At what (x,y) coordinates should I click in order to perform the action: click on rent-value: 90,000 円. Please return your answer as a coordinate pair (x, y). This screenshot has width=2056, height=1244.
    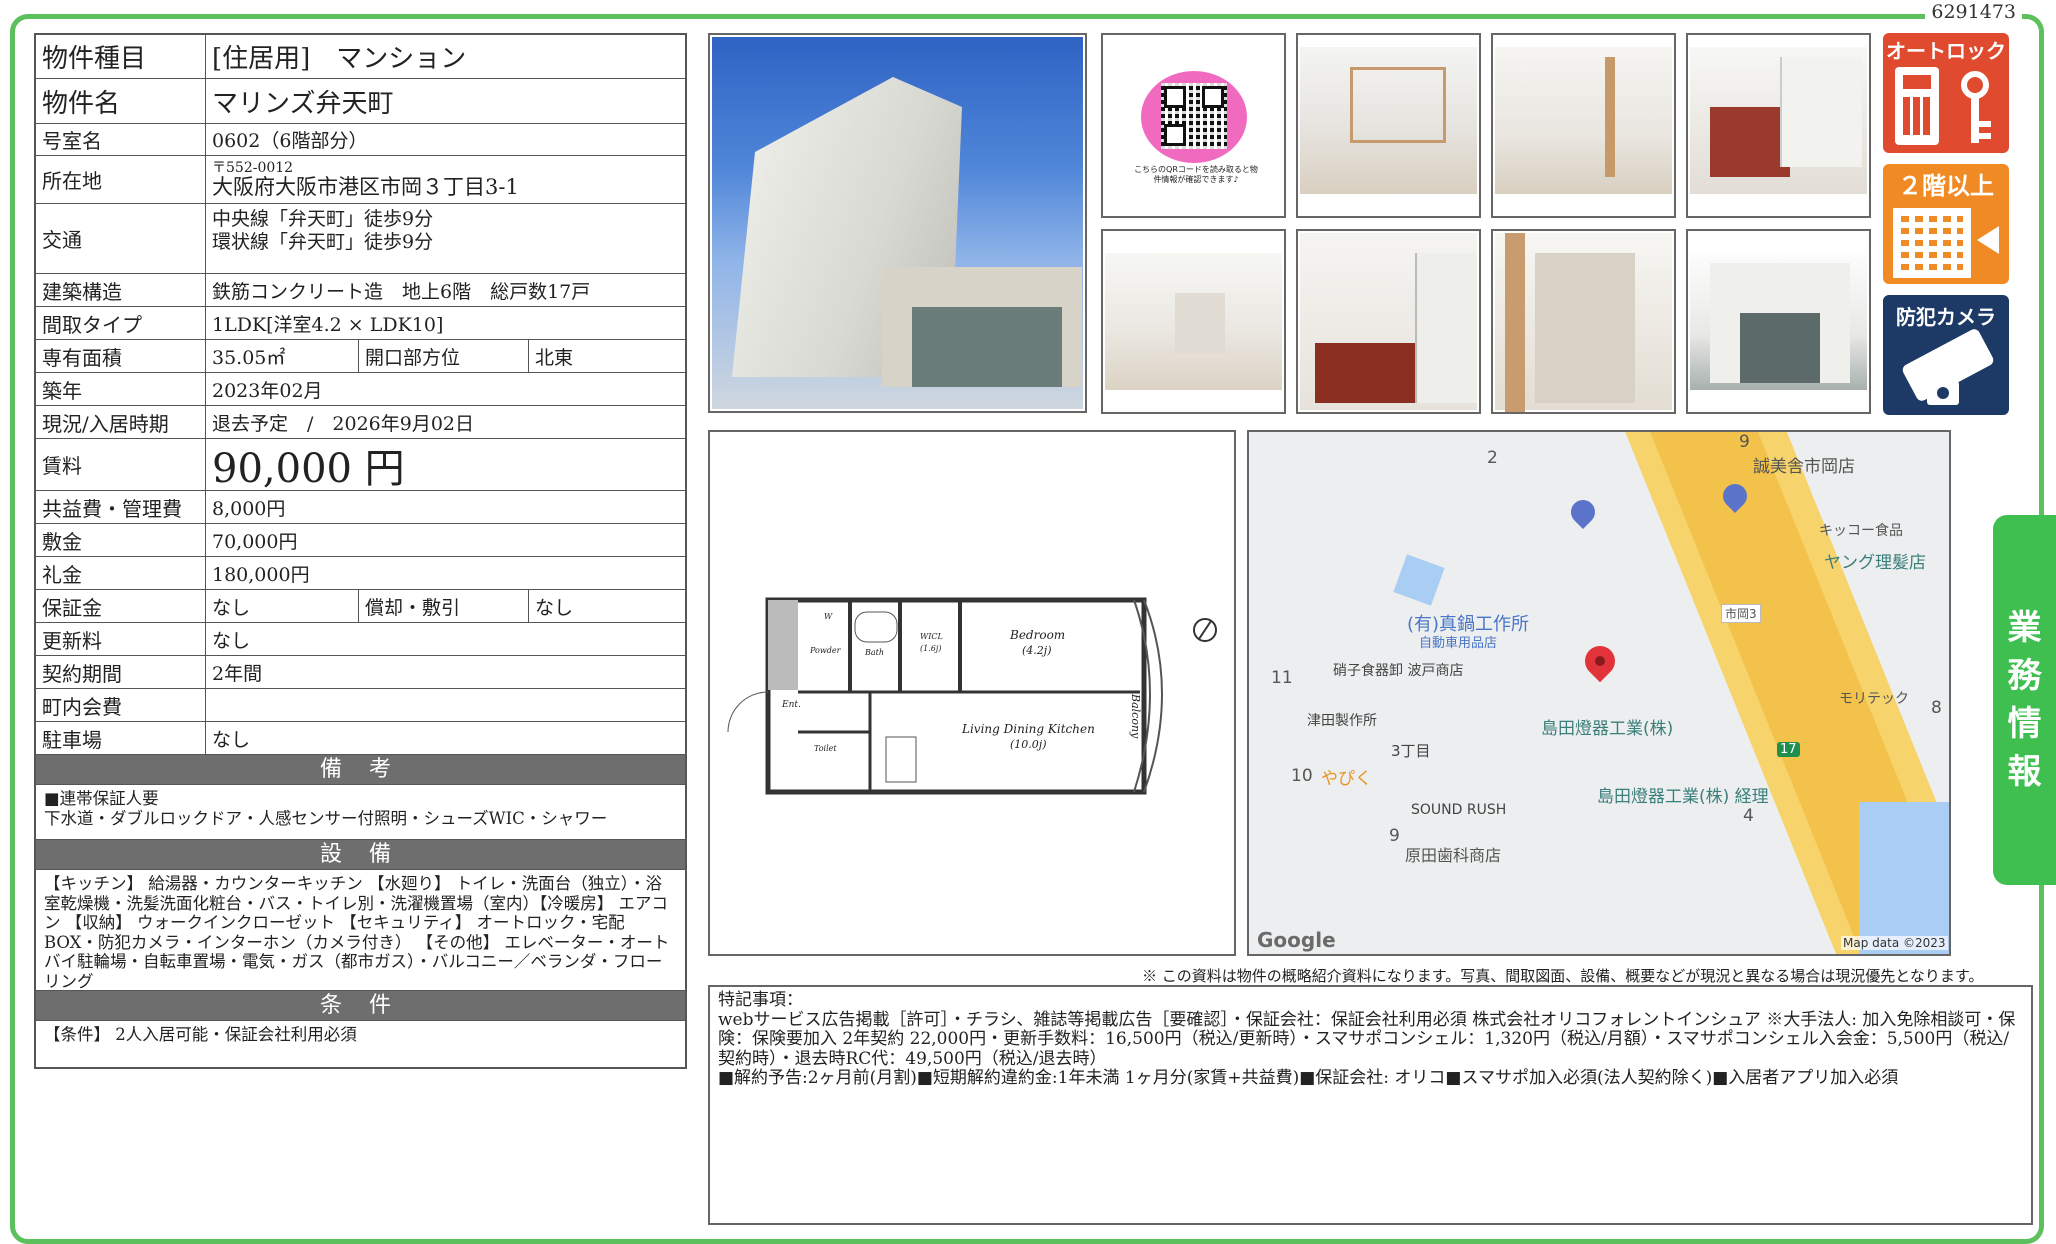
    Looking at the image, I should click on (308, 468).